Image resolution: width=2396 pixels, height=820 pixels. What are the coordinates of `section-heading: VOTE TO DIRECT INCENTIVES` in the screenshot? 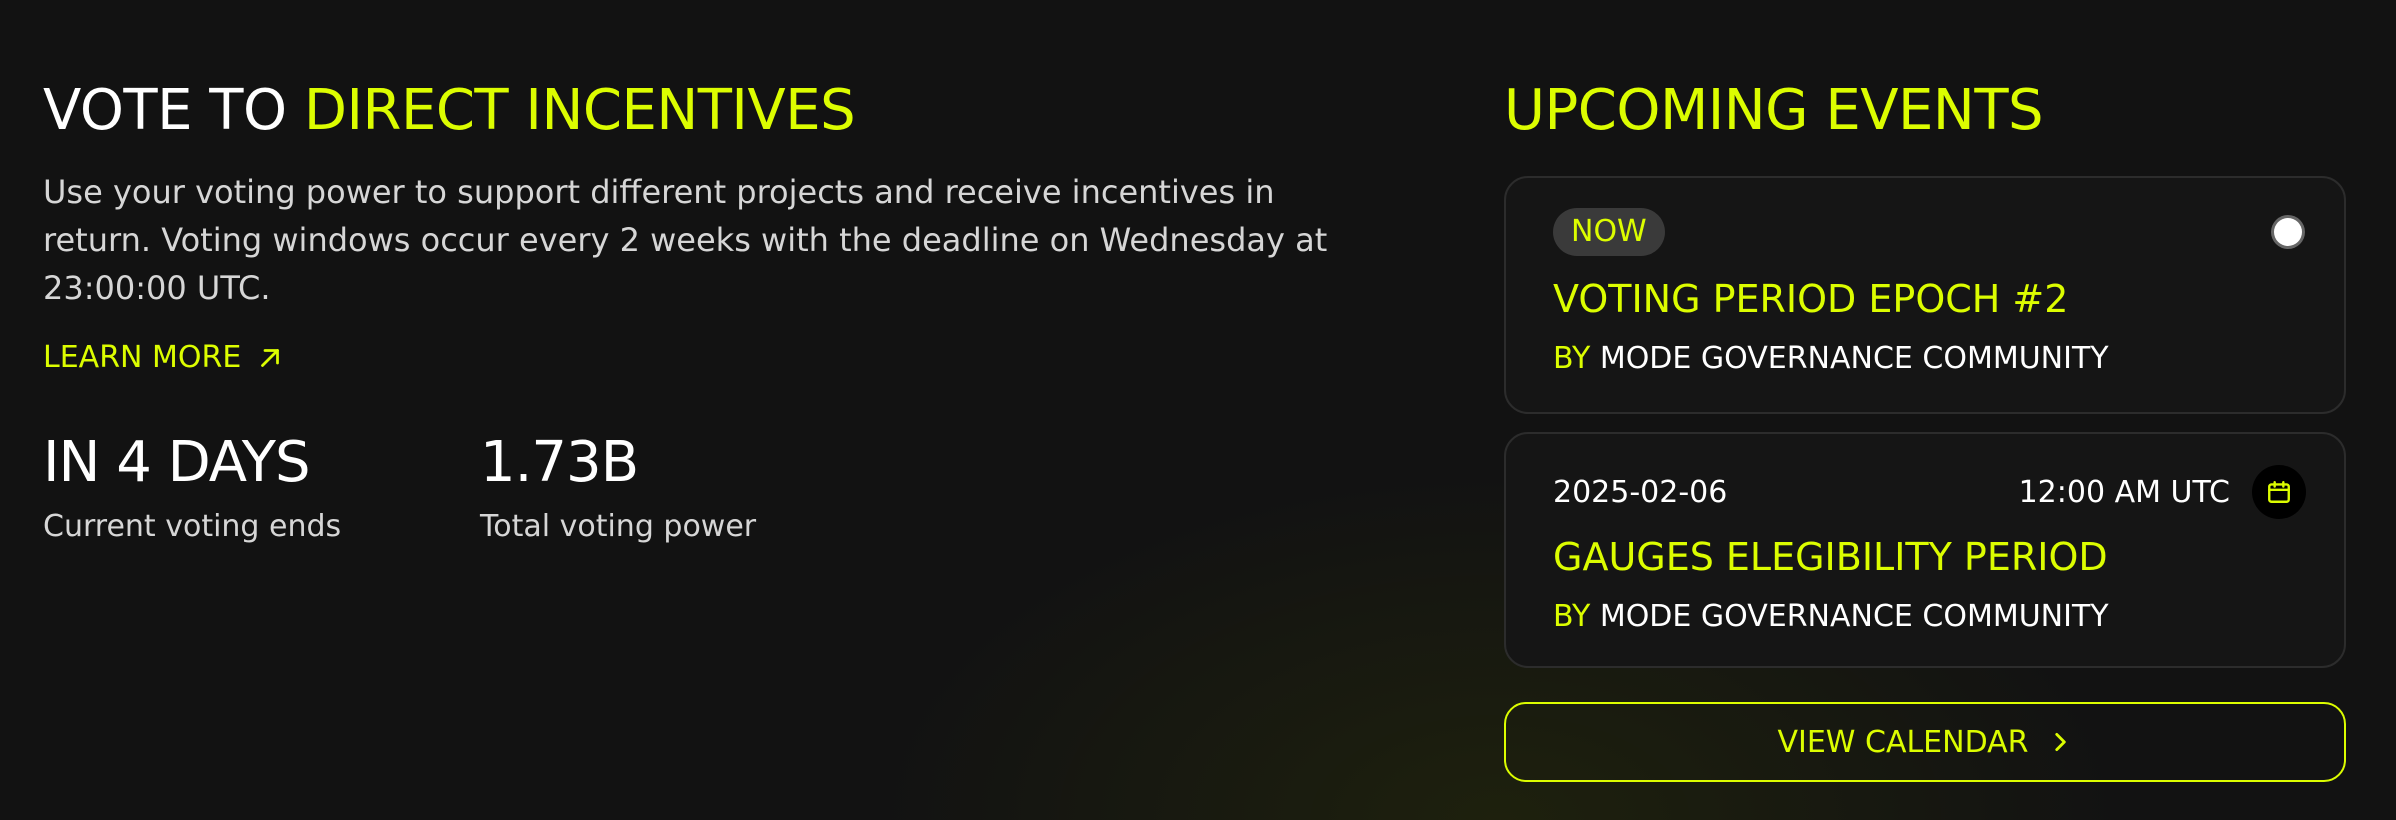 It's located at (703, 111).